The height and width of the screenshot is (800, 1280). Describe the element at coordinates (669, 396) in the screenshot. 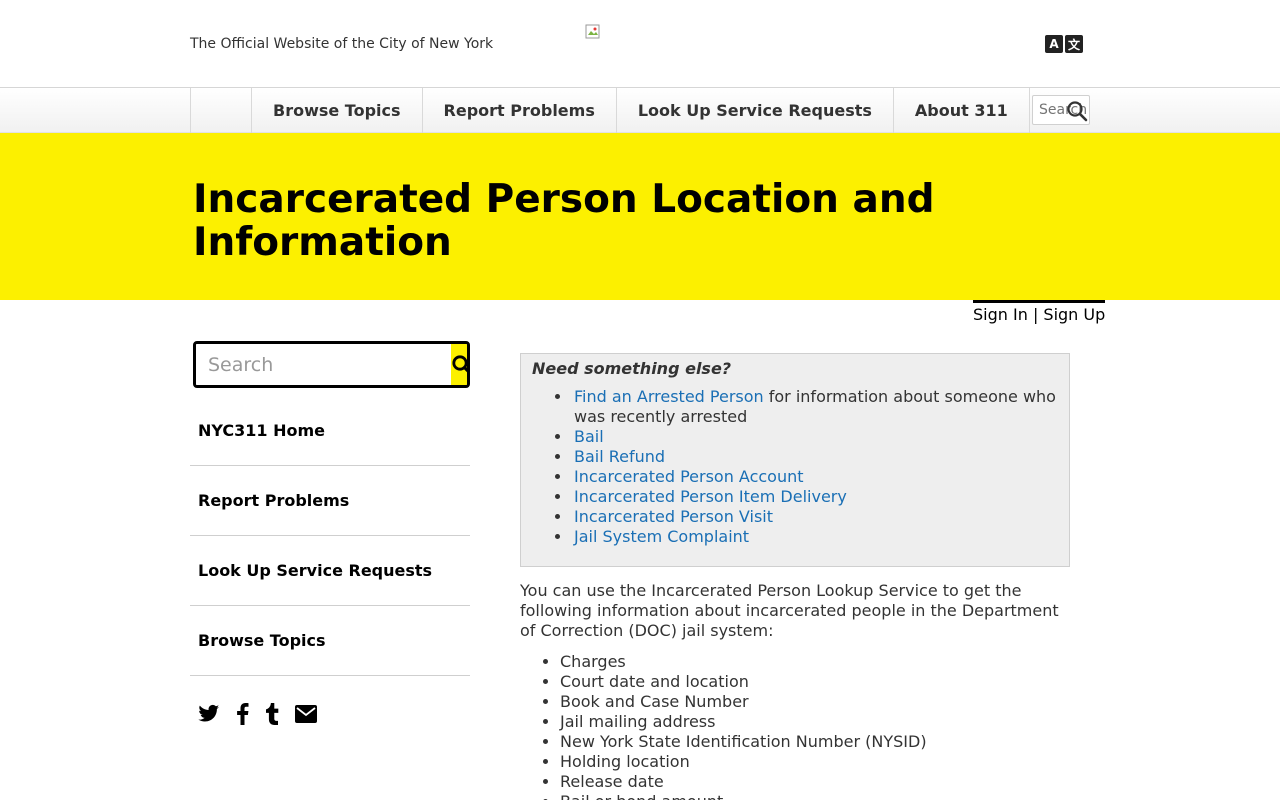

I see `link-find-arrested-person: Find an Arrested Person` at that location.